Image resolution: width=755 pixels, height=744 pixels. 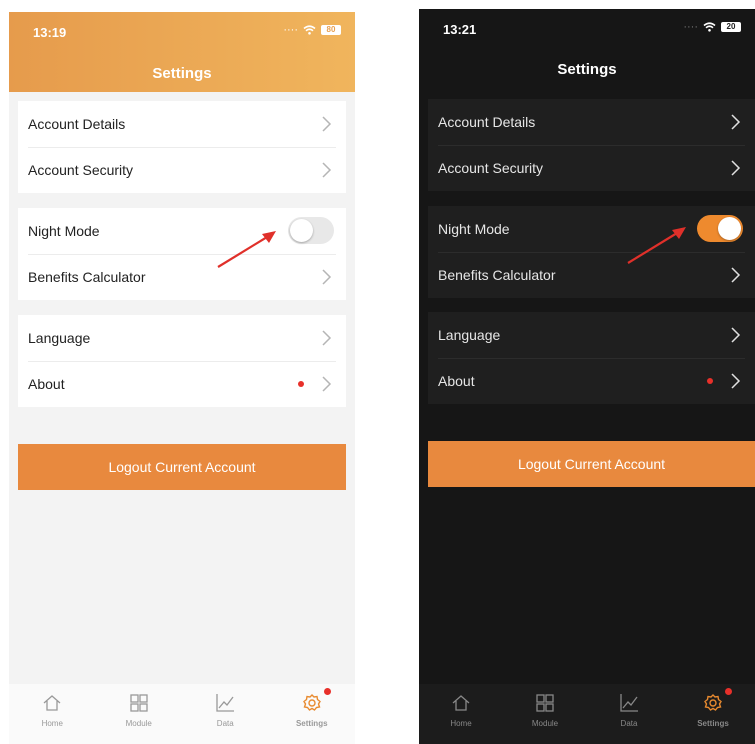 What do you see at coordinates (460, 29) in the screenshot?
I see `status-time: 13:21` at bounding box center [460, 29].